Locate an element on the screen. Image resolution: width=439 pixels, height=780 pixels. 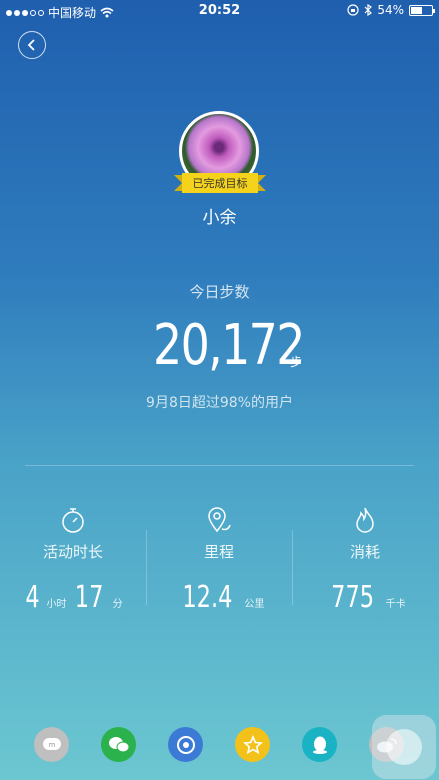
moments-share-button is located at coordinates (185, 744).